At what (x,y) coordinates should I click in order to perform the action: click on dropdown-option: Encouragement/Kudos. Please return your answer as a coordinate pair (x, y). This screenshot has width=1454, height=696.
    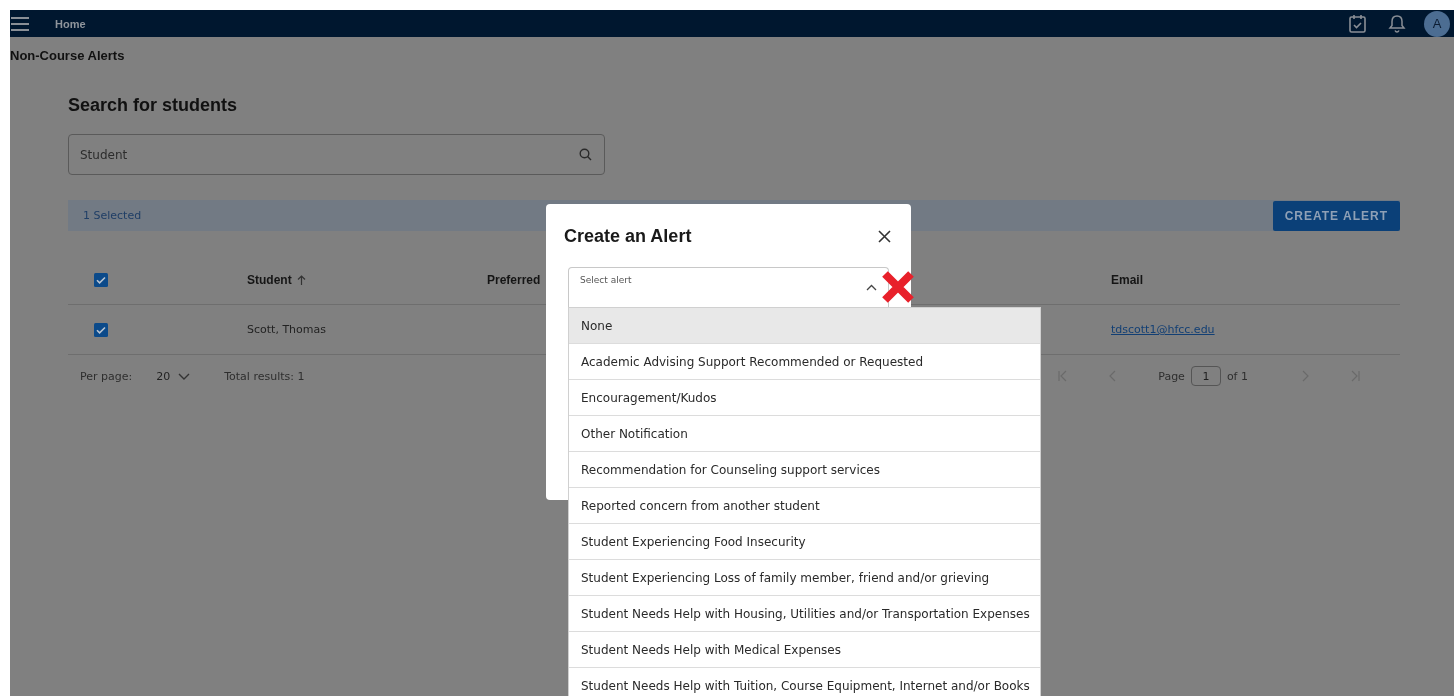
    Looking at the image, I should click on (804, 398).